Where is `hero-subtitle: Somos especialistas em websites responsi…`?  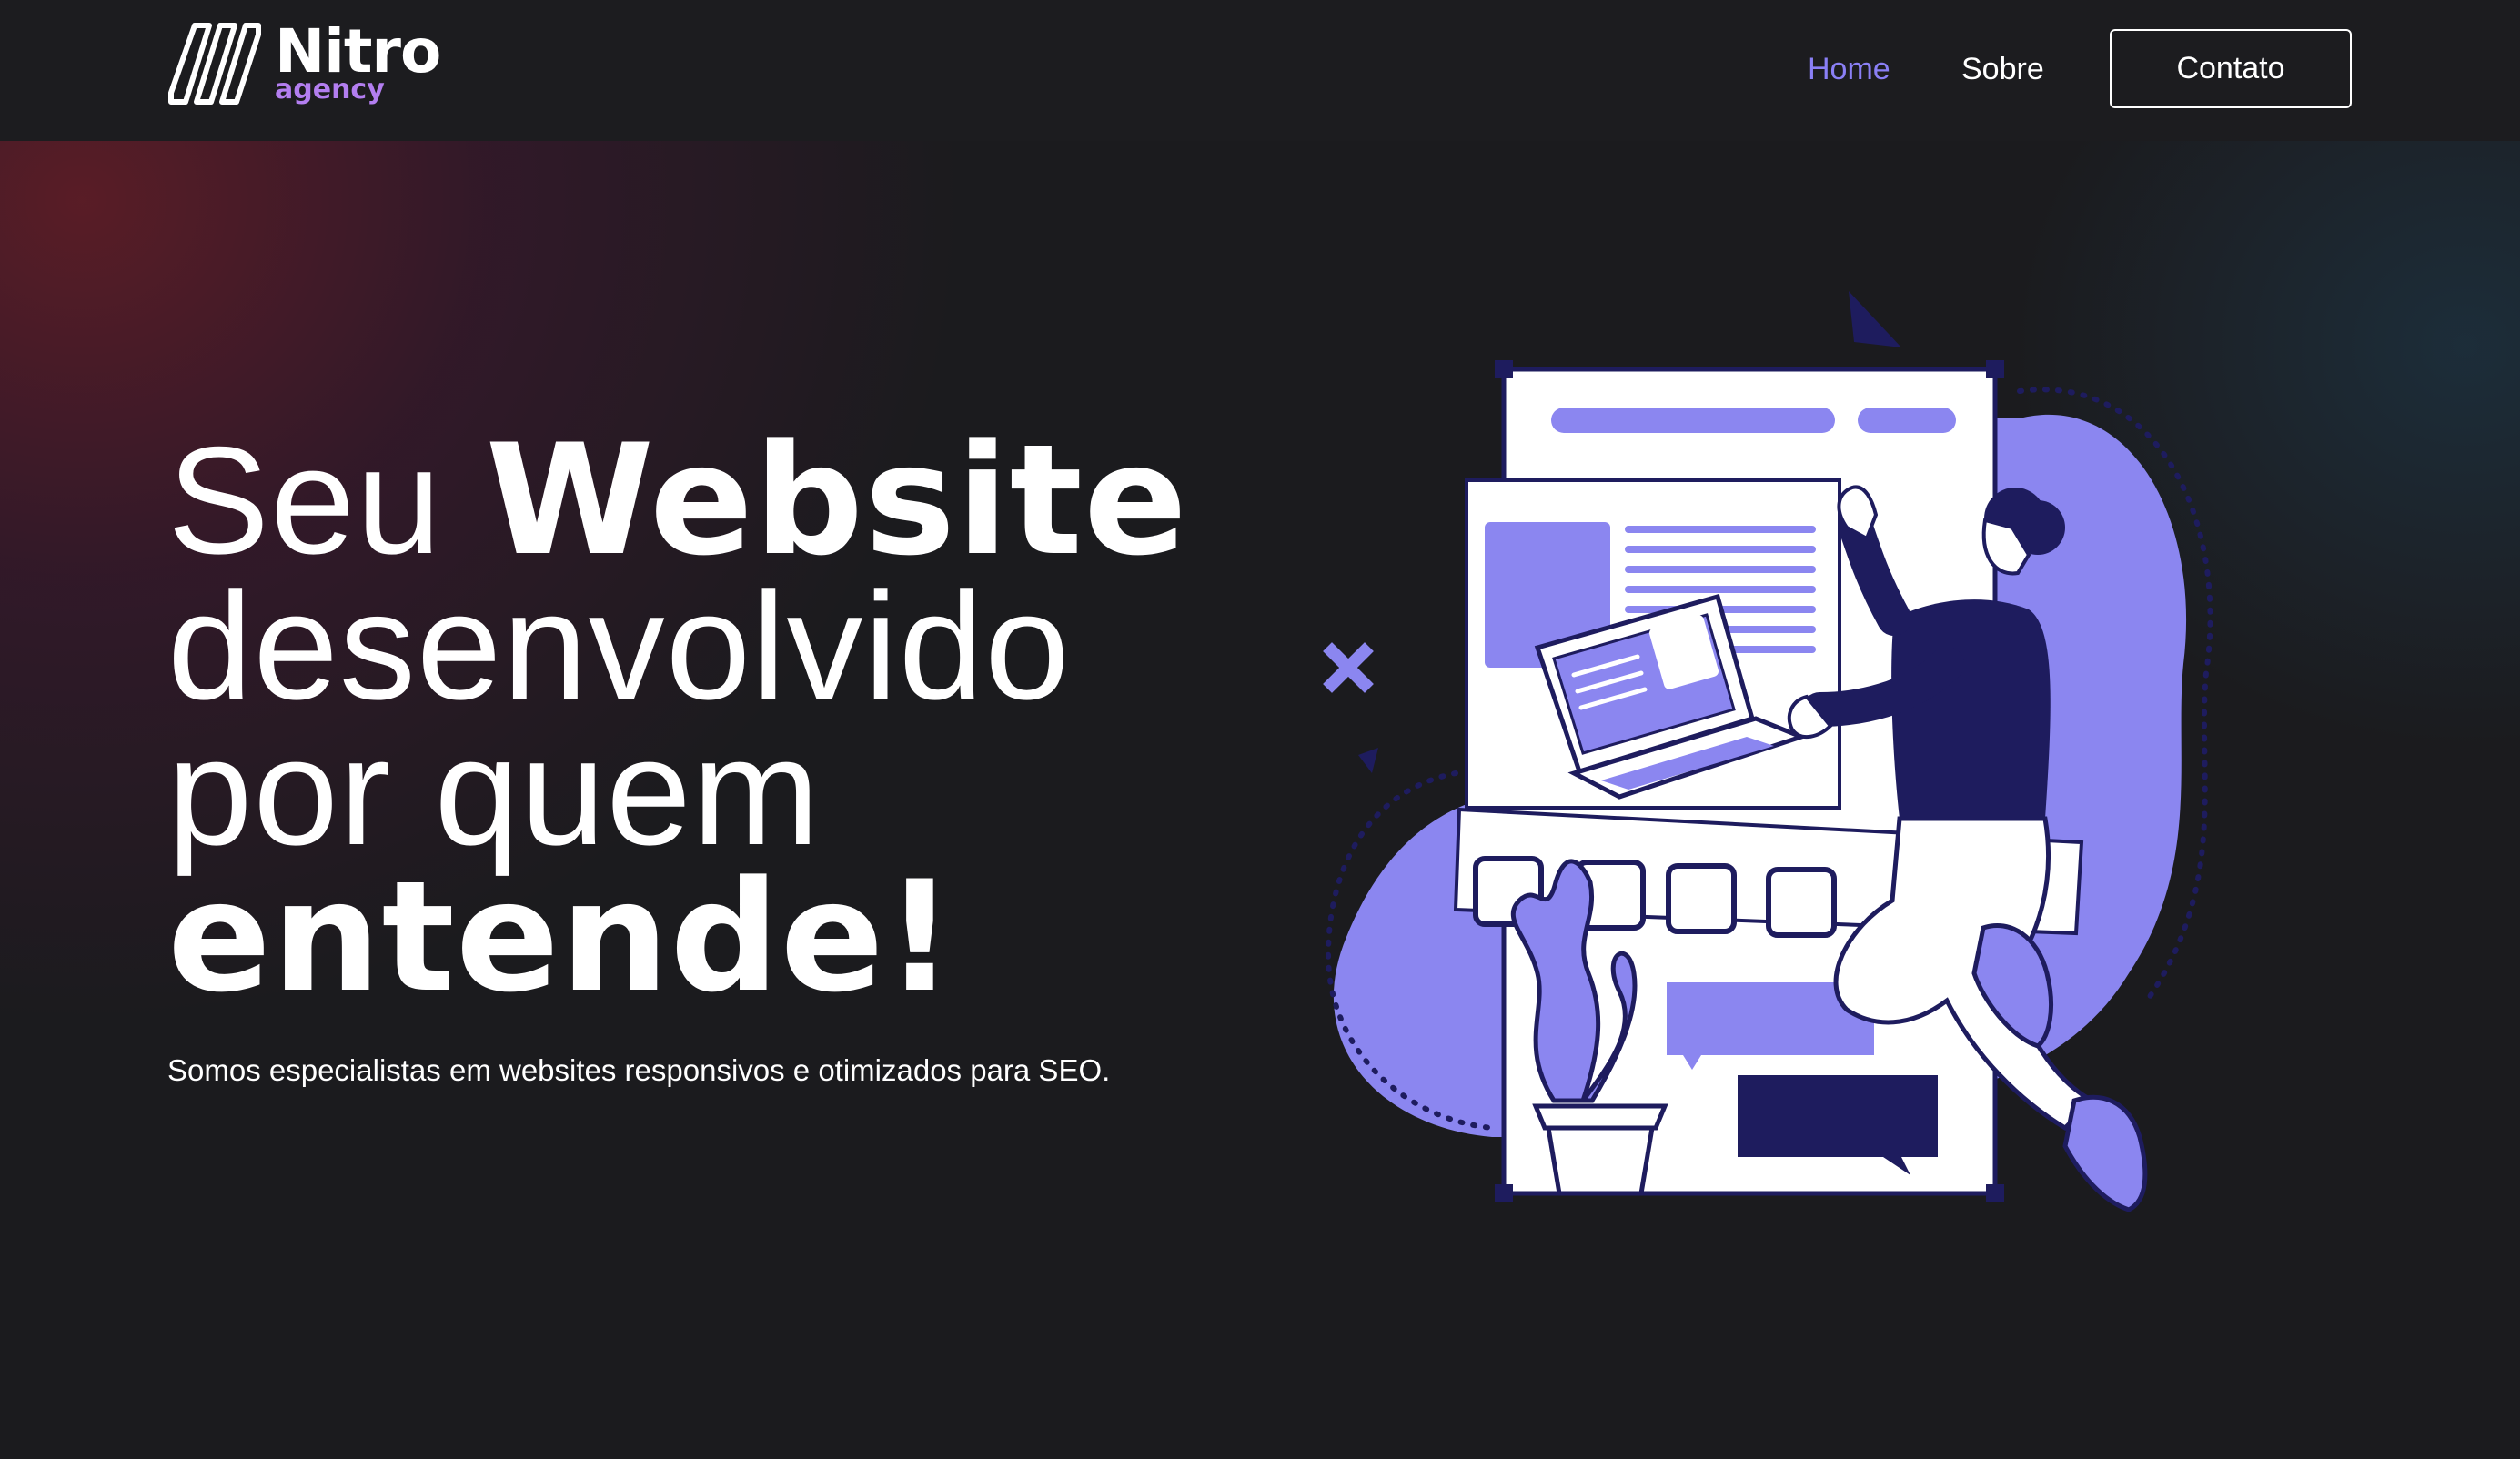 hero-subtitle: Somos especialistas em websites responsi… is located at coordinates (639, 1070).